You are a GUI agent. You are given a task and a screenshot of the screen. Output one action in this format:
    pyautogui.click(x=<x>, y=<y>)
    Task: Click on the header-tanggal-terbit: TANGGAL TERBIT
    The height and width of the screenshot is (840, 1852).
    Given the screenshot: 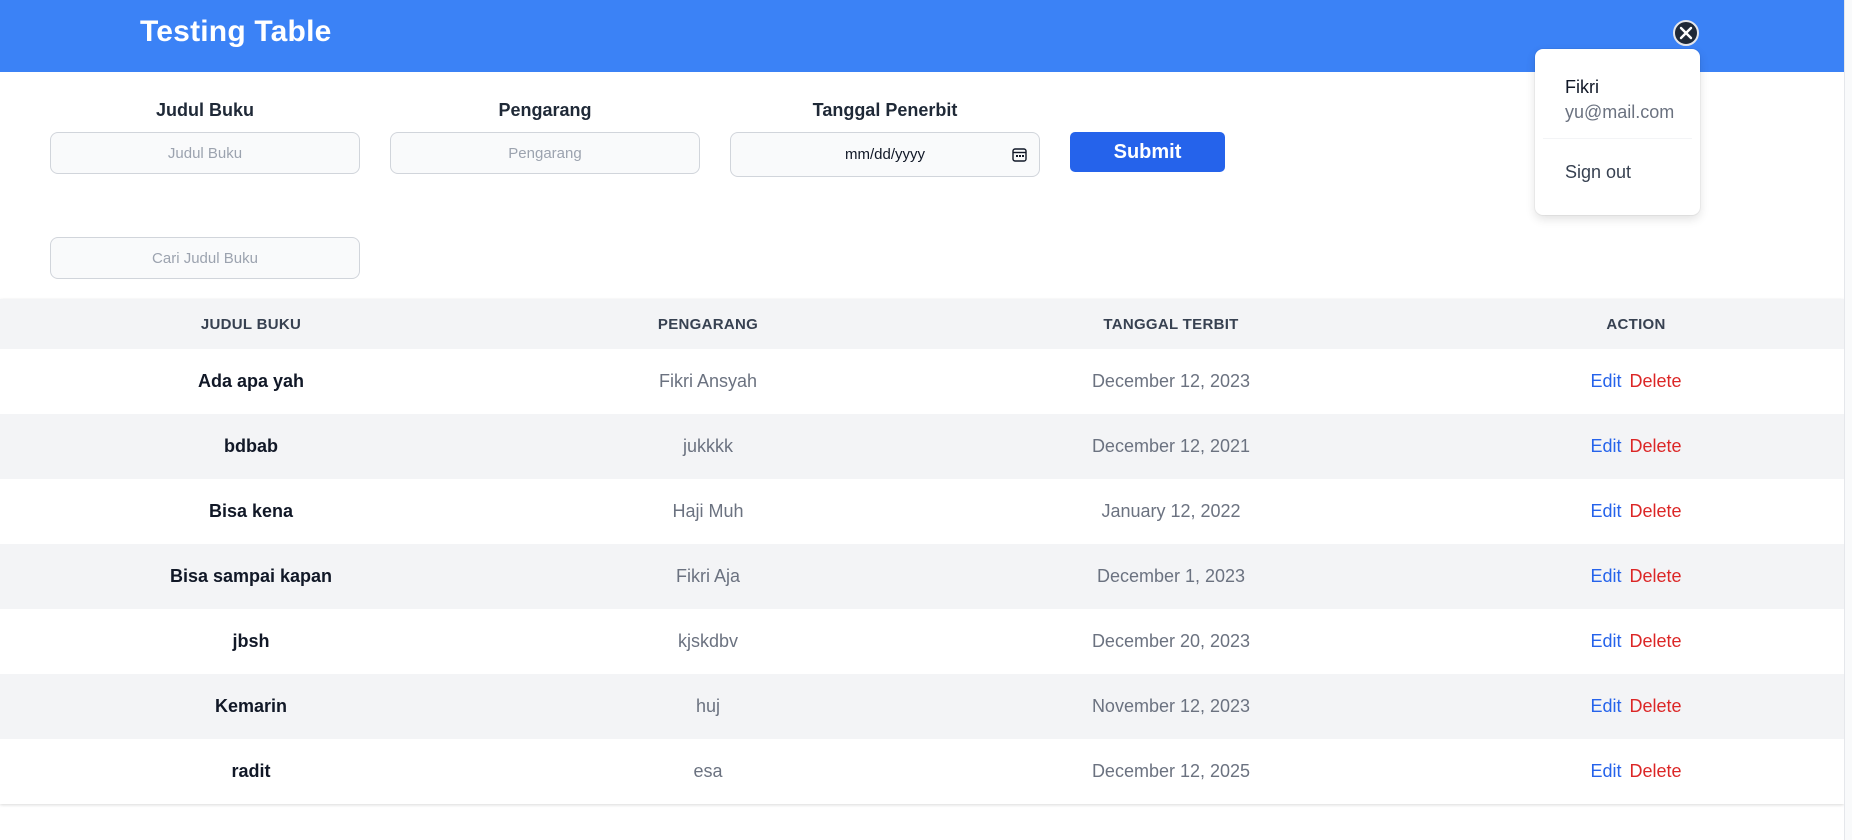 What is the action you would take?
    pyautogui.click(x=1171, y=324)
    